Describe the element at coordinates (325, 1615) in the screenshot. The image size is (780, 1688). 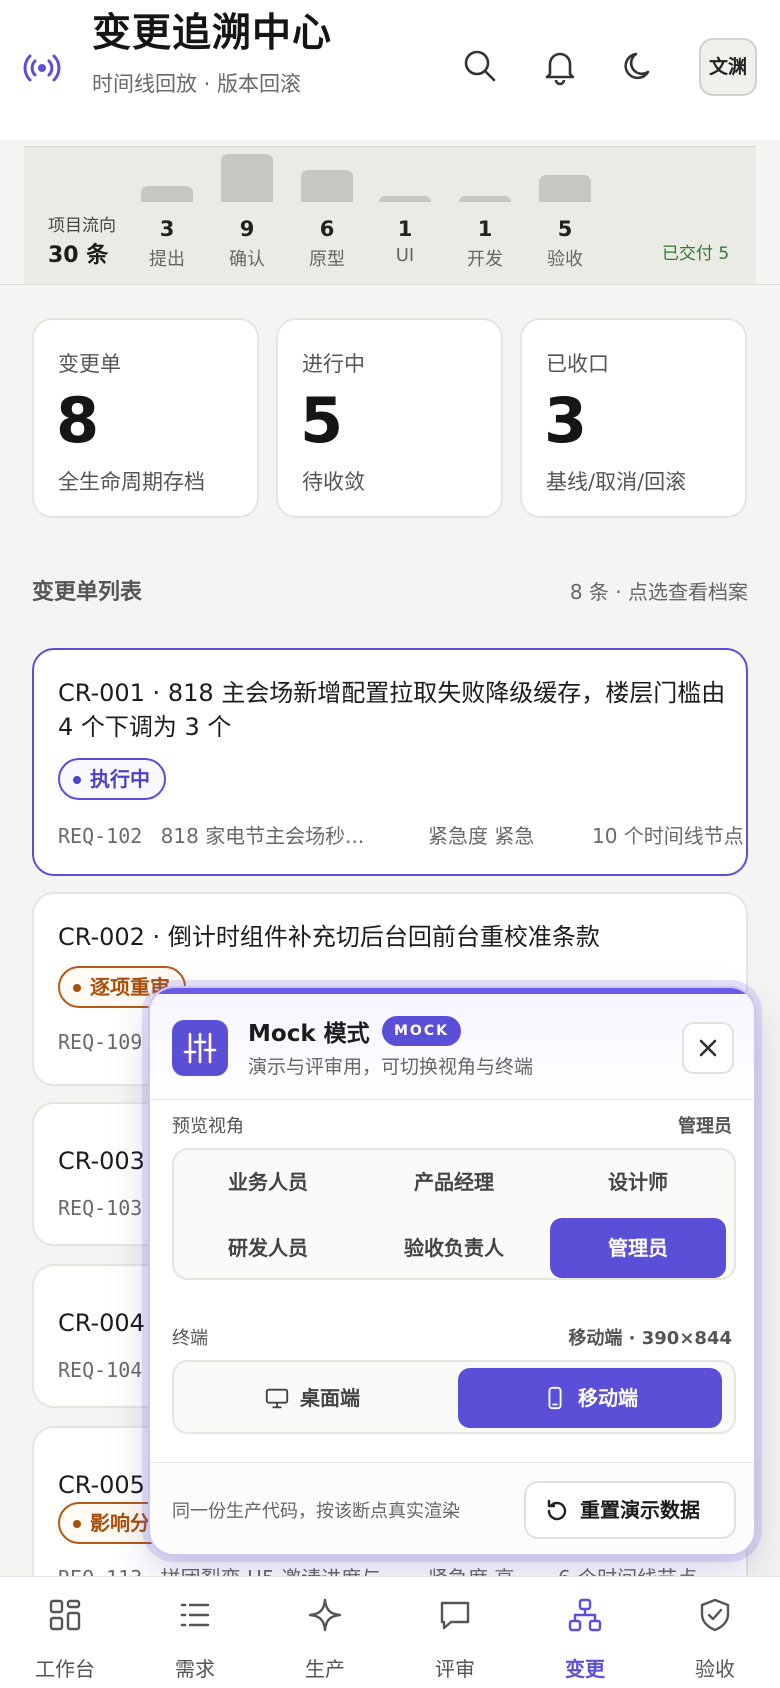
I see `sparkle-icon` at that location.